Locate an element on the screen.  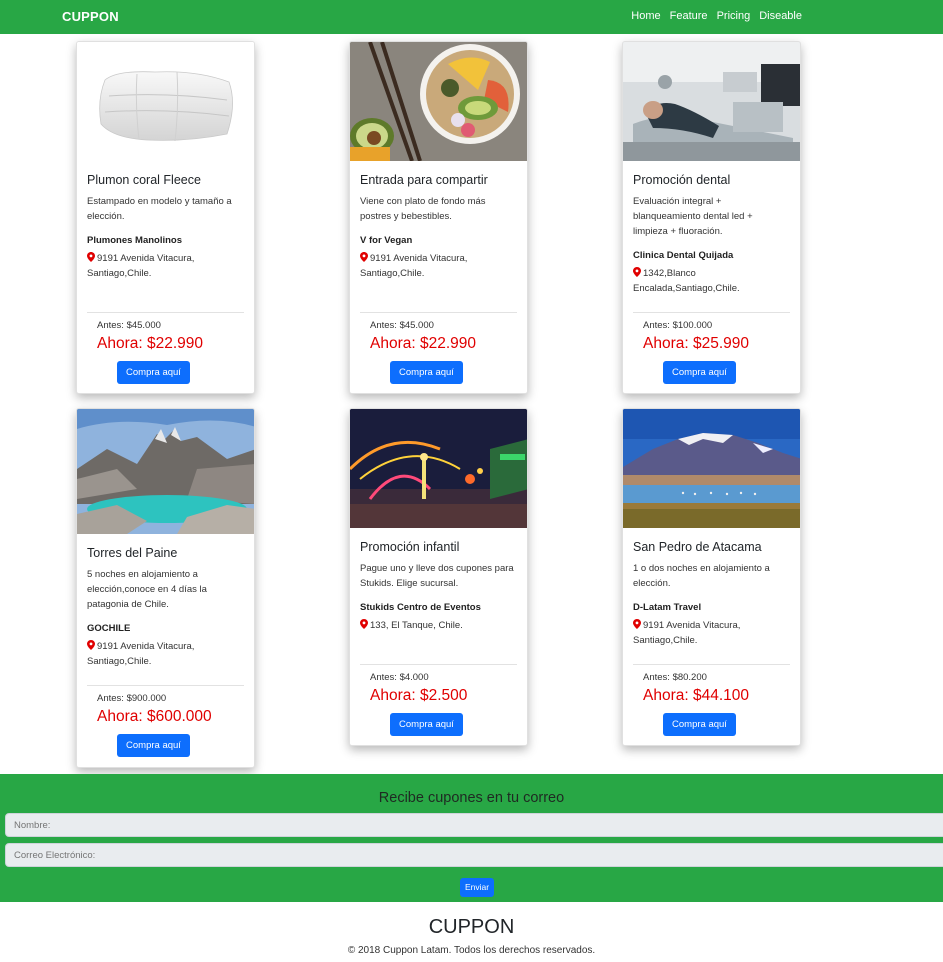
nav-link-pricing: Pricing is located at coordinates (734, 16).